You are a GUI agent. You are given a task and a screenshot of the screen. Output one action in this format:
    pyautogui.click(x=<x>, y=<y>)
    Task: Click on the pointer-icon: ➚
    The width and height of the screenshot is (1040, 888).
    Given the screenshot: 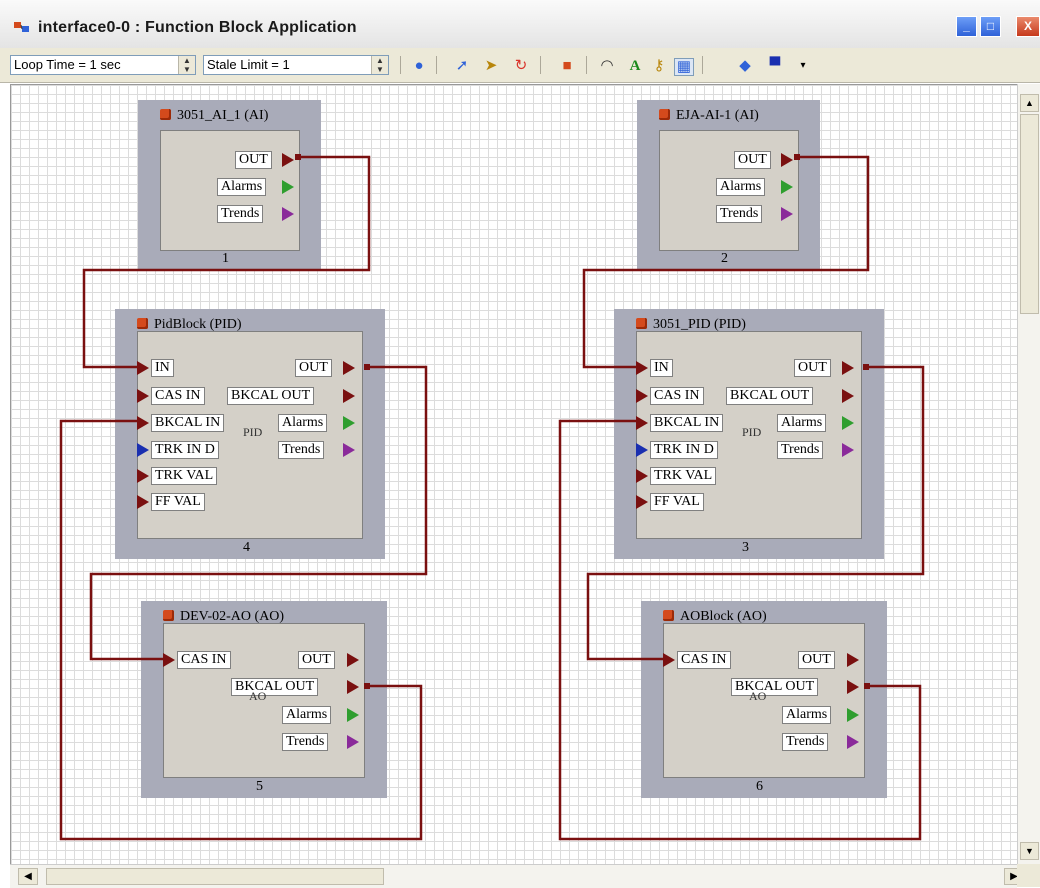 What is the action you would take?
    pyautogui.click(x=462, y=66)
    